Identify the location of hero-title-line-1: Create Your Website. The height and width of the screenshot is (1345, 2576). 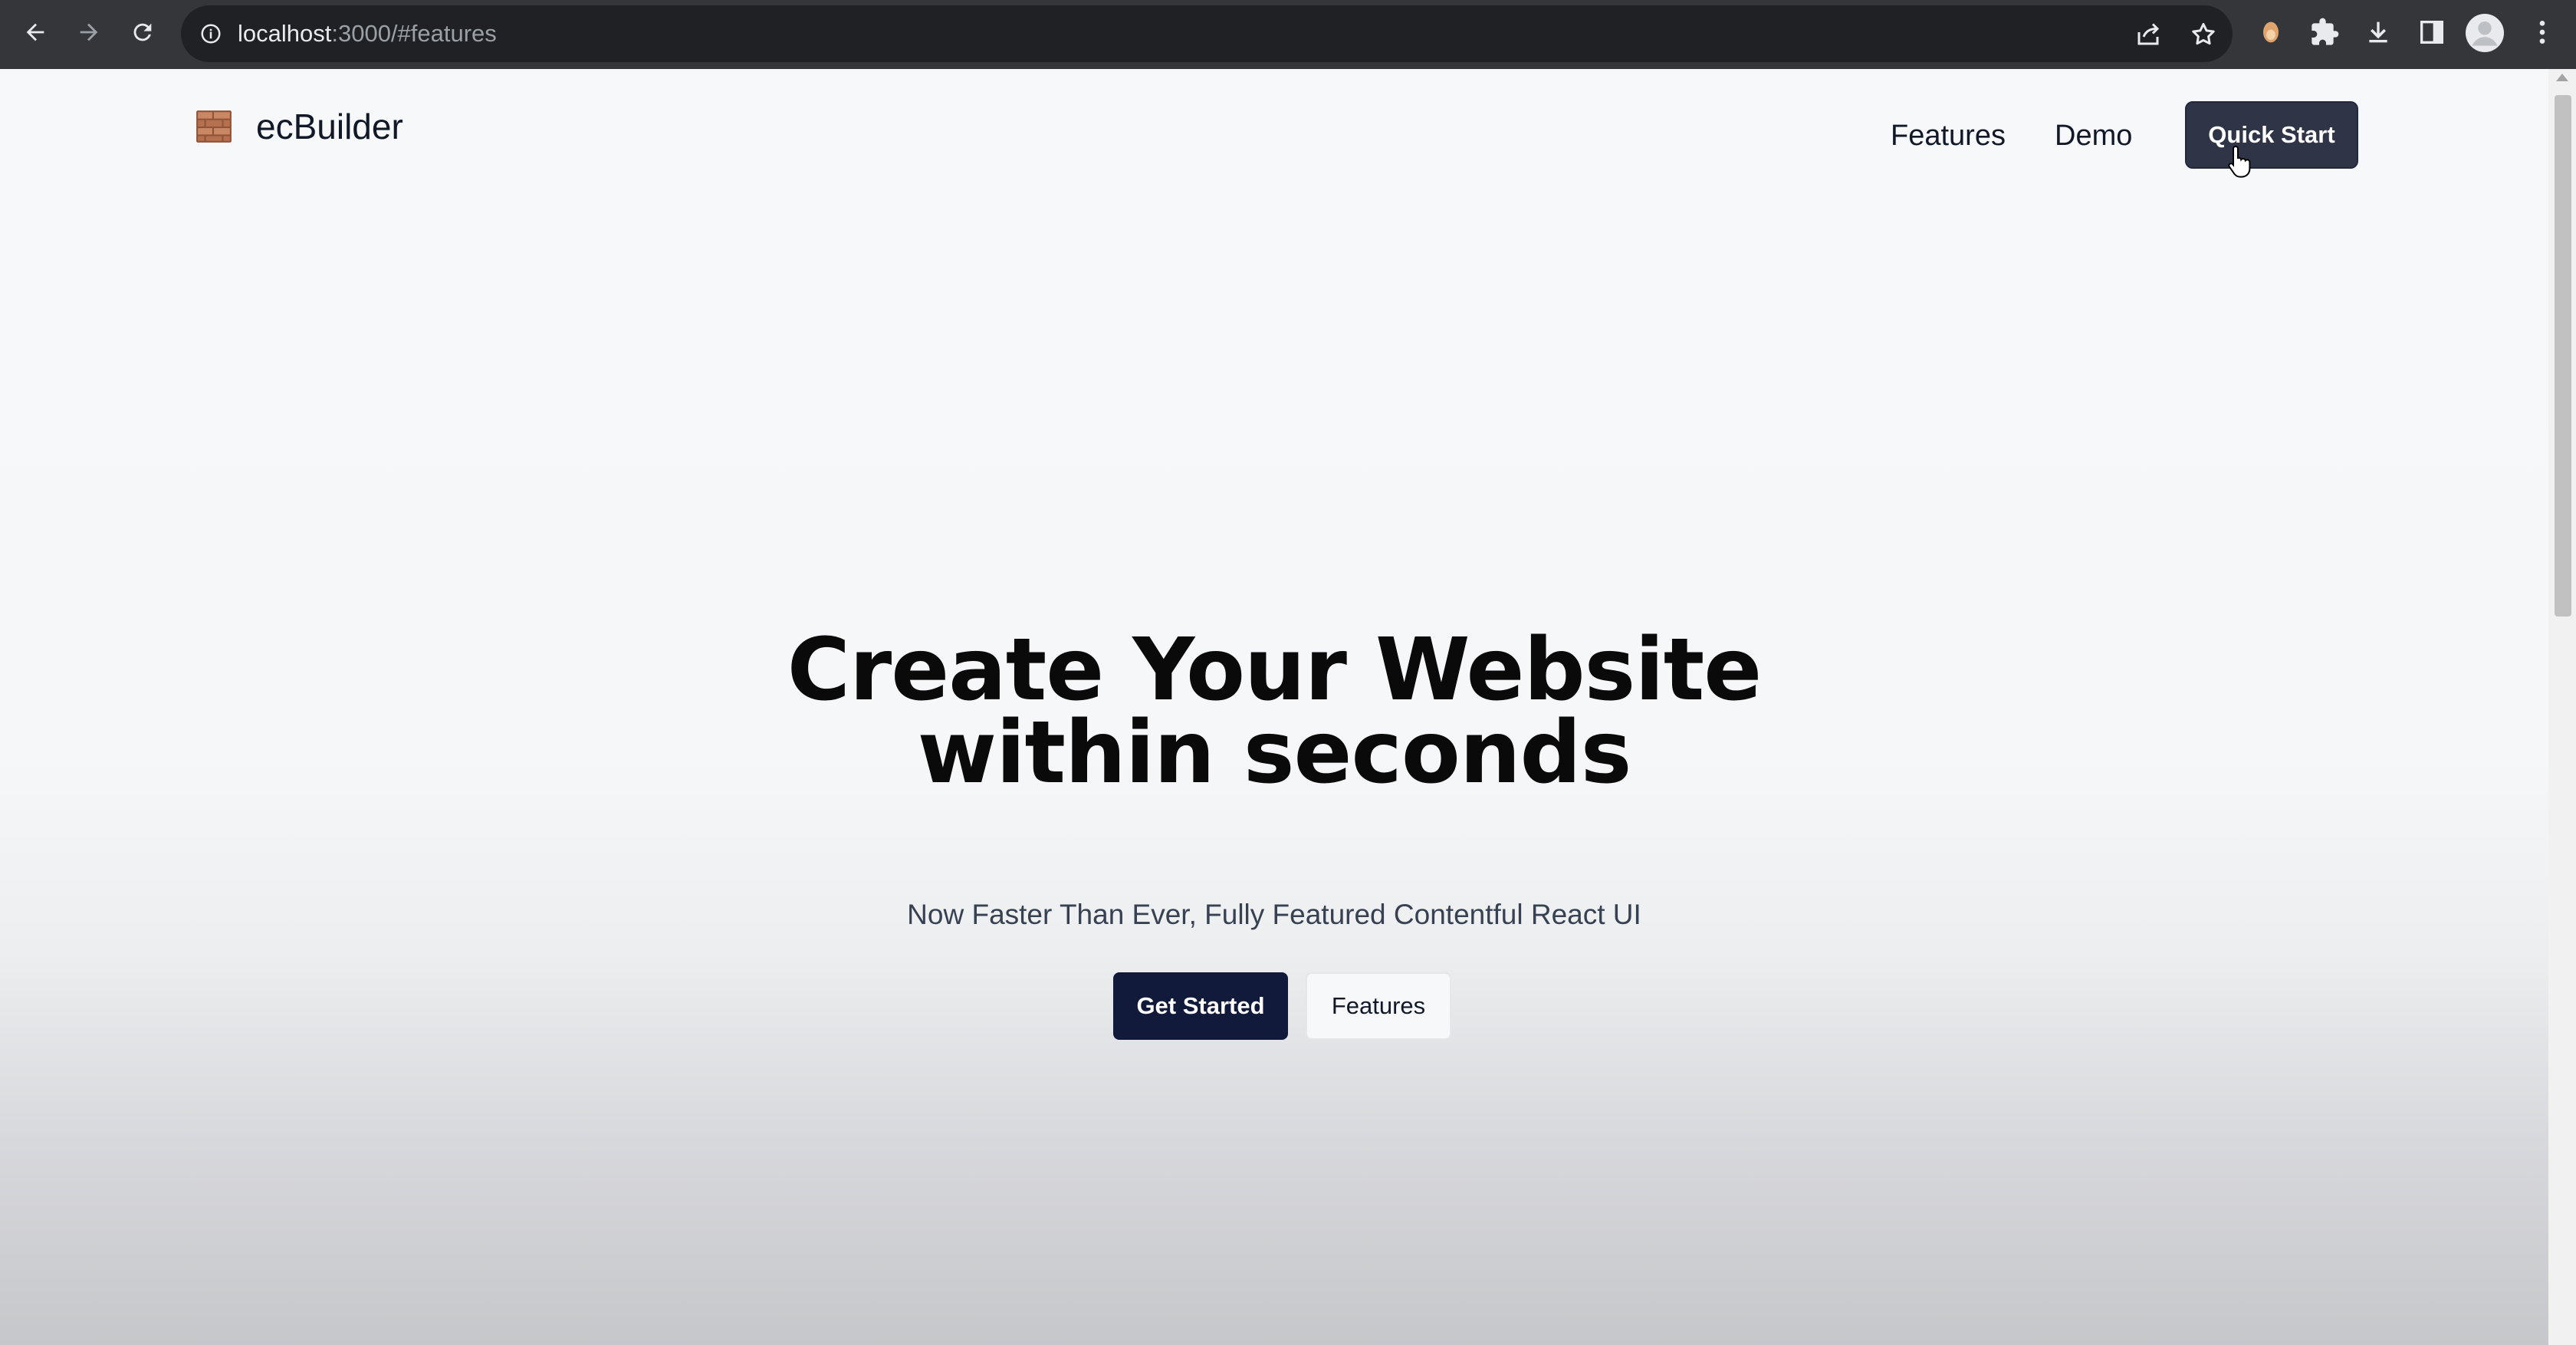
(1274, 670).